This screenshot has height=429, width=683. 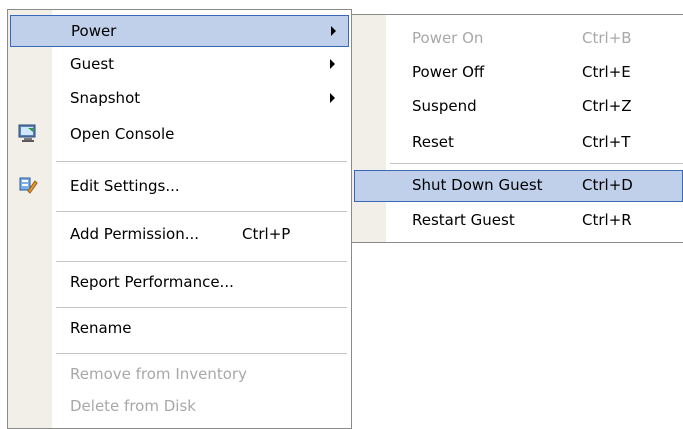 What do you see at coordinates (517, 73) in the screenshot?
I see `submenu-item-power-off: Power Off Ctrl+E` at bounding box center [517, 73].